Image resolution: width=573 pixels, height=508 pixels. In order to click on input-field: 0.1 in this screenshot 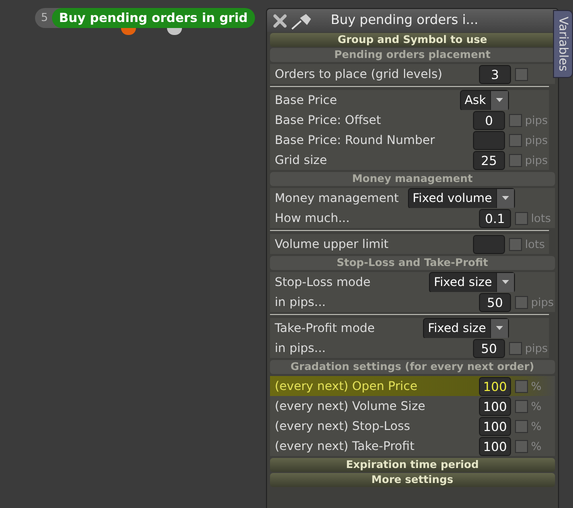, I will do `click(495, 218)`.